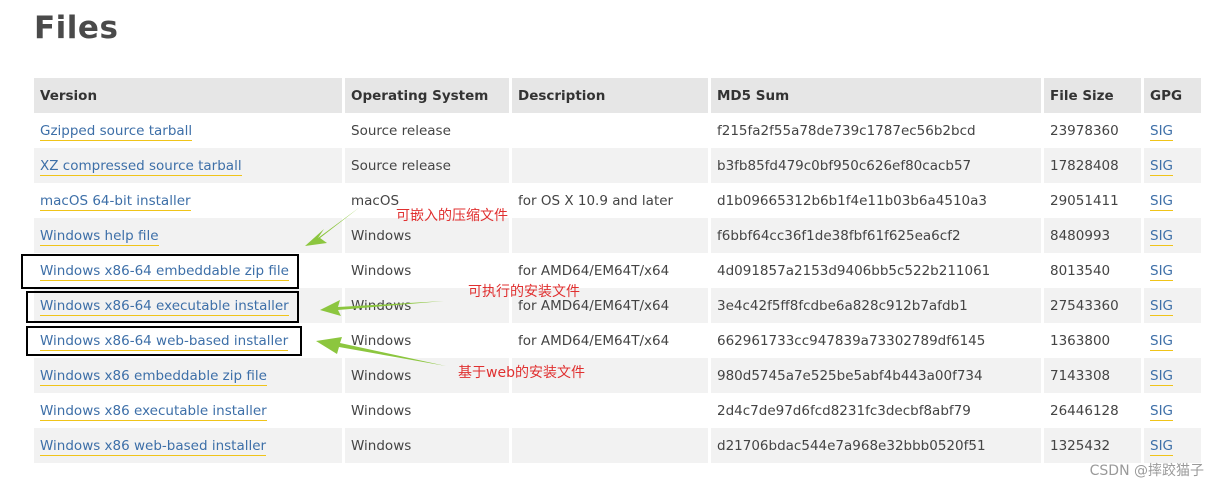 The image size is (1216, 490). What do you see at coordinates (524, 292) in the screenshot?
I see `note-executable: 可执行的安装文件` at bounding box center [524, 292].